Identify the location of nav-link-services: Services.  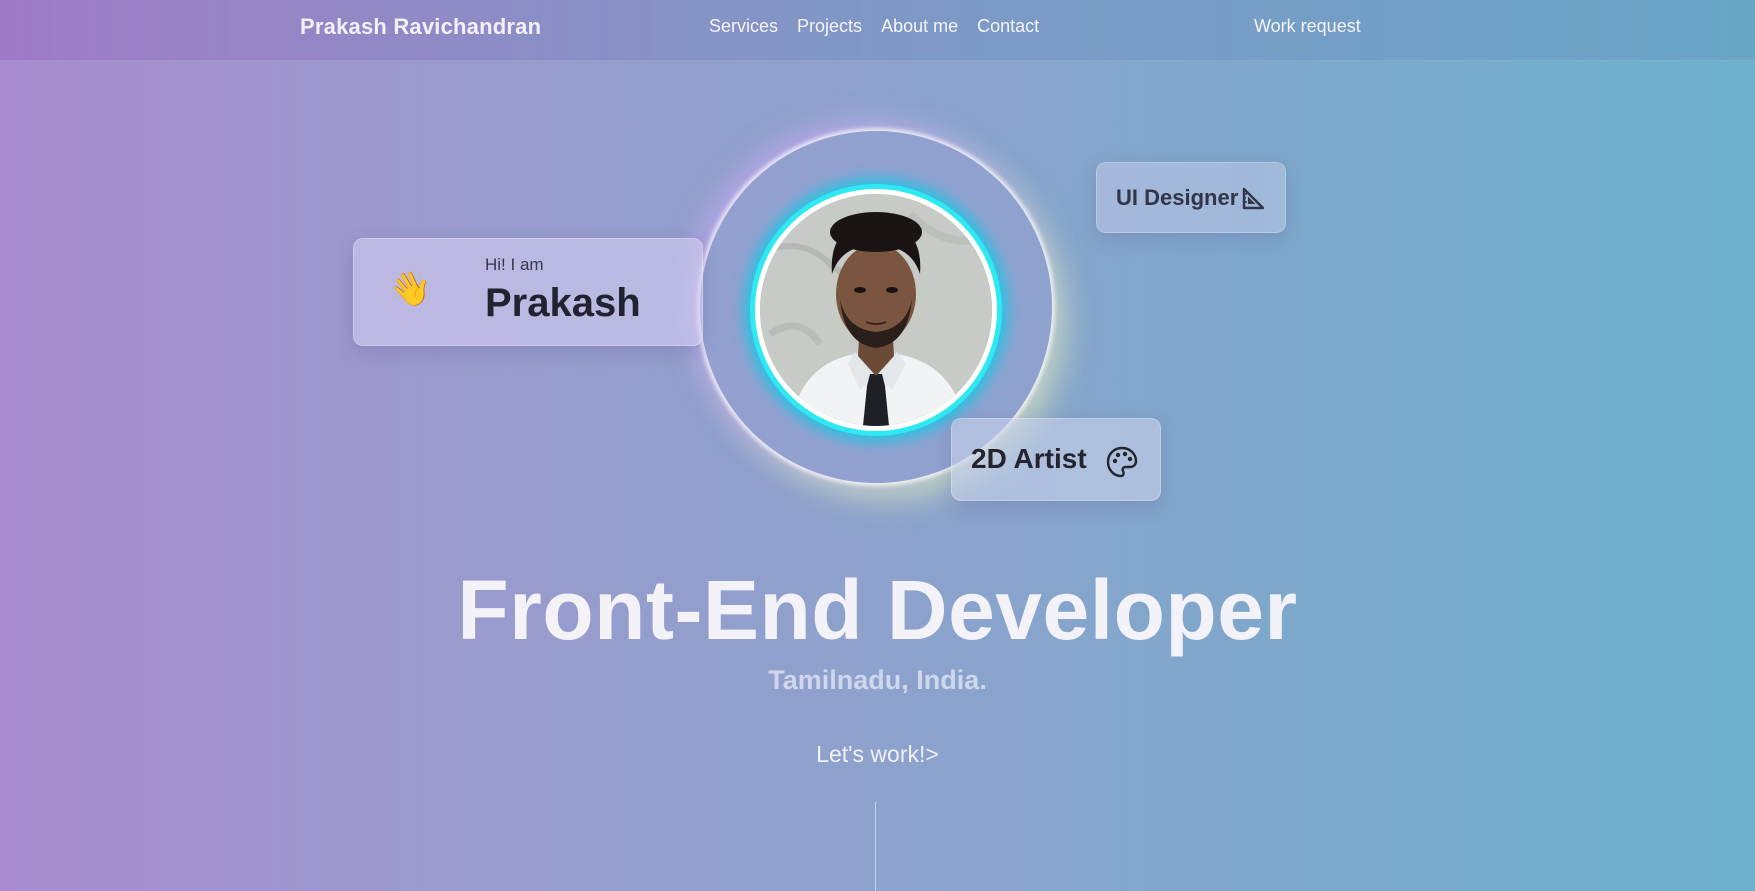
(743, 26).